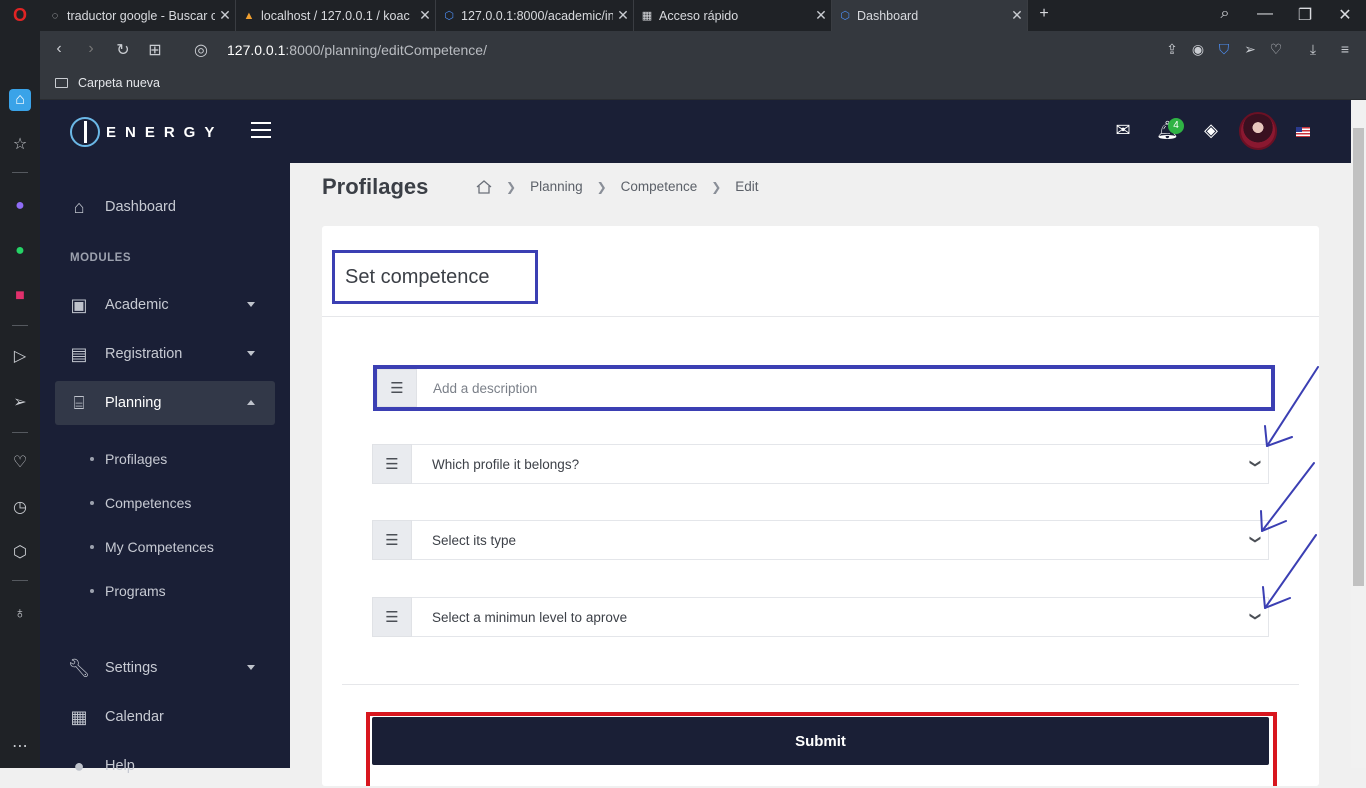 This screenshot has height=788, width=1366. Describe the element at coordinates (930, 15) in the screenshot. I see `tab-dashboard: ⬡ Dashboard ✕` at that location.